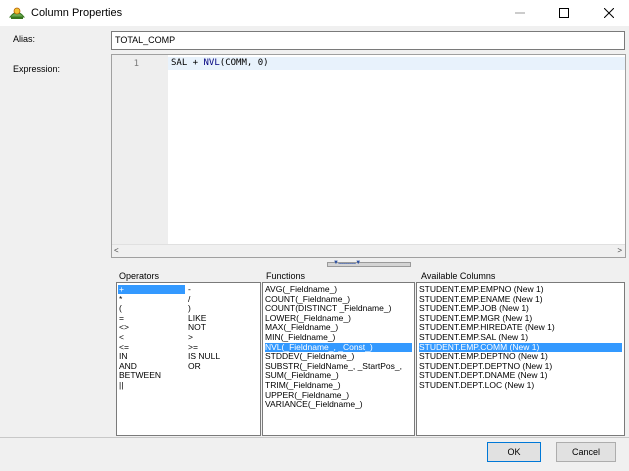  I want to click on functions-header: Functions, so click(286, 276).